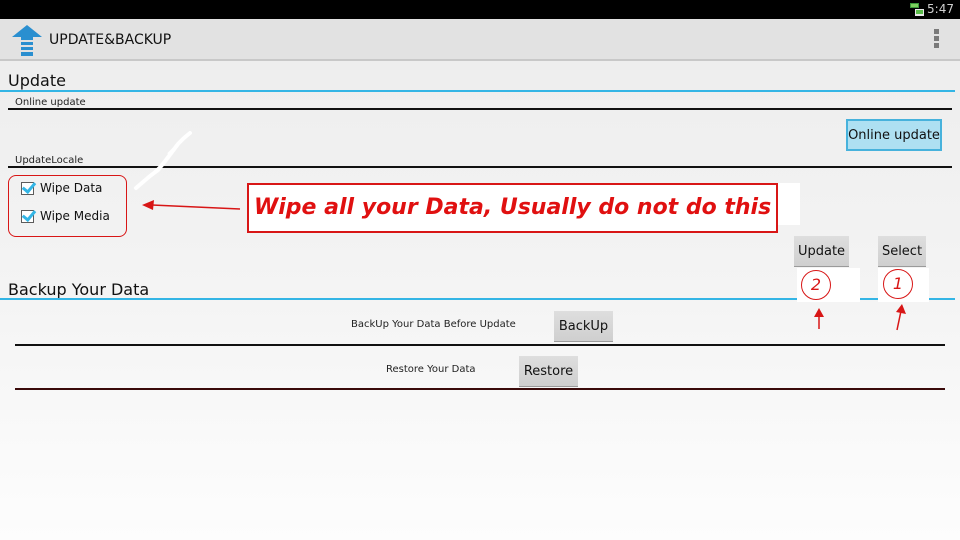 The image size is (960, 540). Describe the element at coordinates (901, 317) in the screenshot. I see `step-1-arrow-icon` at that location.